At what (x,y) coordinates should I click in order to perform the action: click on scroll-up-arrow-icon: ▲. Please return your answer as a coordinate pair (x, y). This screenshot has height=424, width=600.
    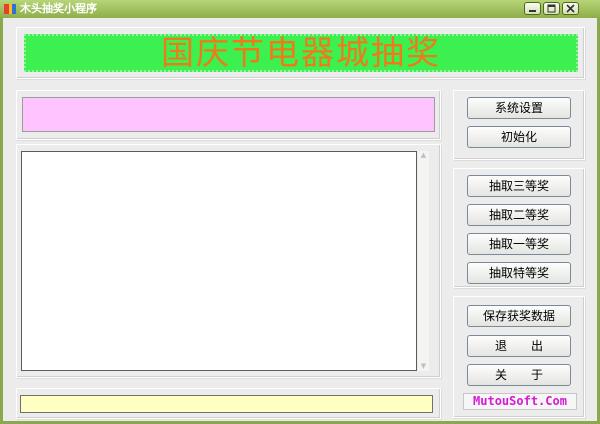
    Looking at the image, I should click on (423, 155).